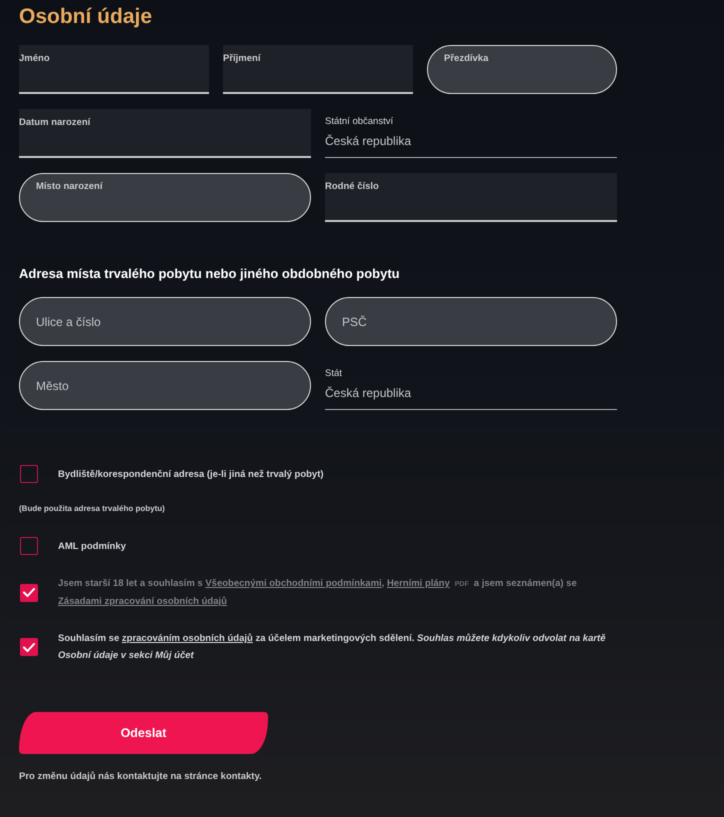 The image size is (724, 817). What do you see at coordinates (332, 647) in the screenshot?
I see `checkbox-label: Souhlasím se zpracováním osobních údajů za účelem marketingových sdělení. Souhlas můžete kdykoliv odvolat na kartě Osobní údaje v sekci Můj účet` at bounding box center [332, 647].